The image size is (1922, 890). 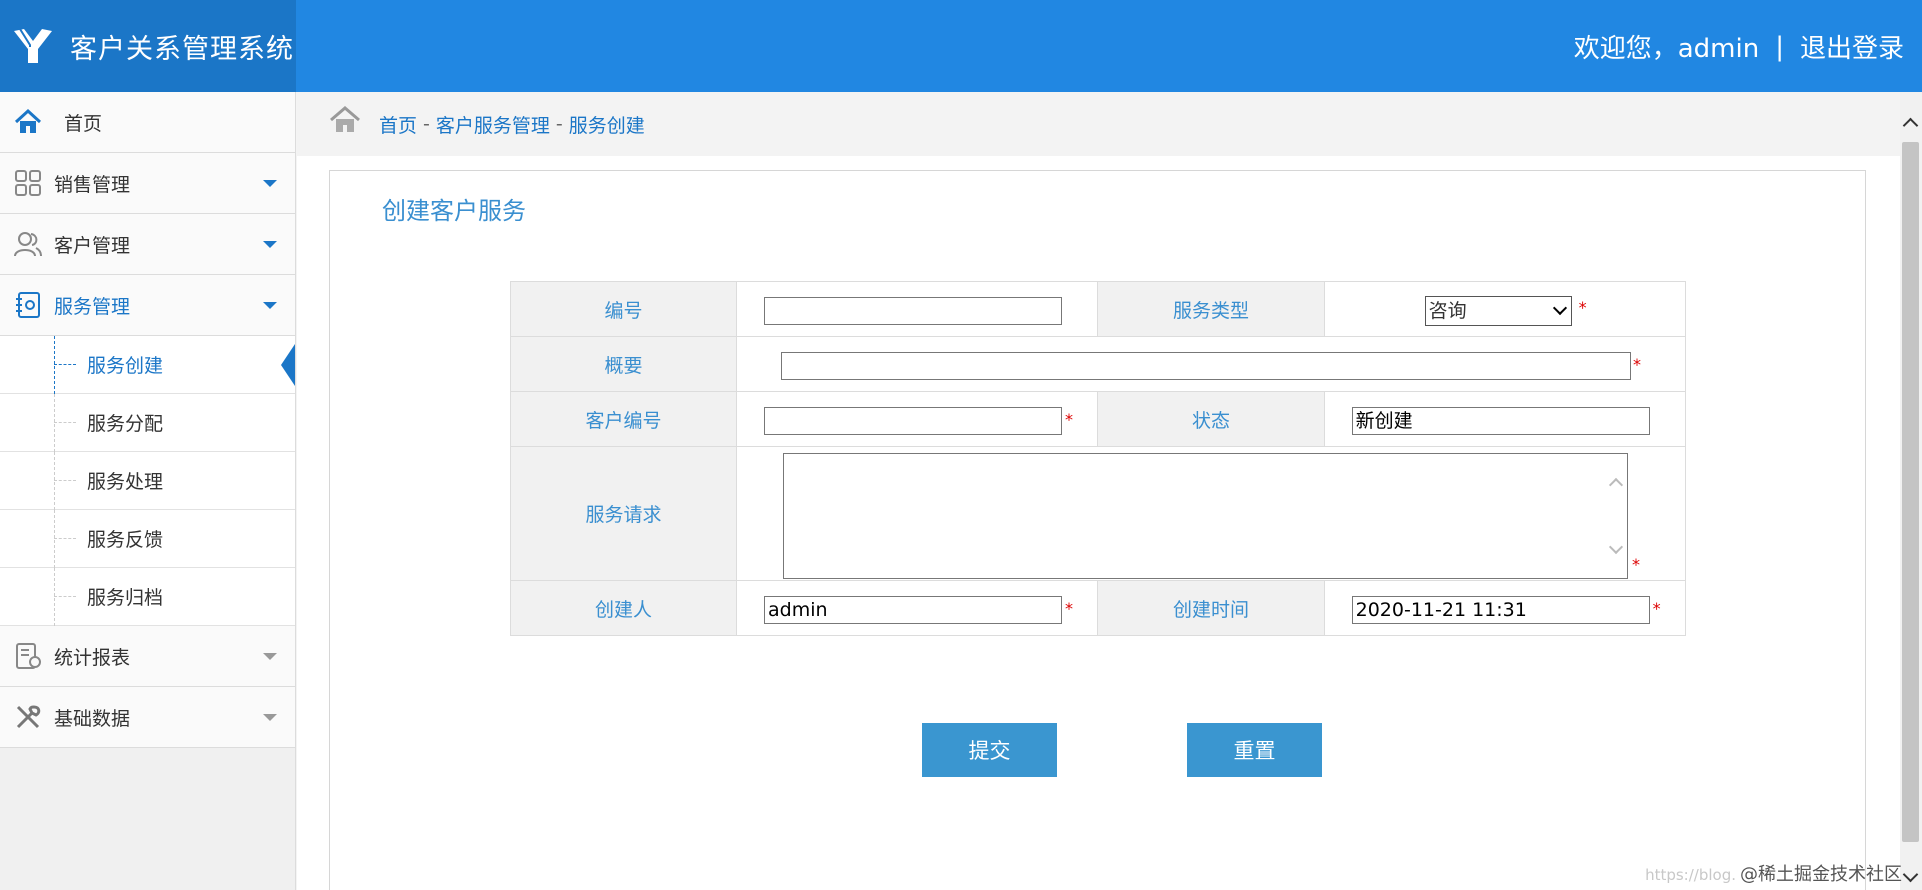 I want to click on reset-button: 重置, so click(x=1254, y=750).